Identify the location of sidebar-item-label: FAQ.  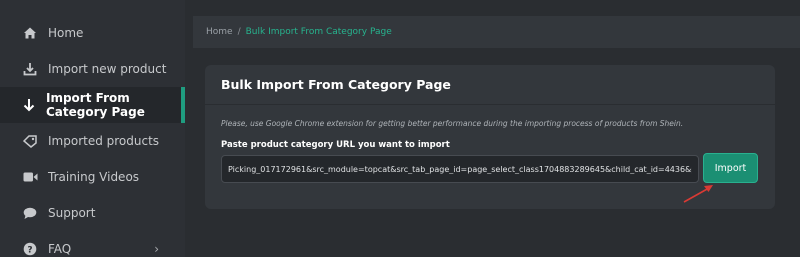
(60, 249).